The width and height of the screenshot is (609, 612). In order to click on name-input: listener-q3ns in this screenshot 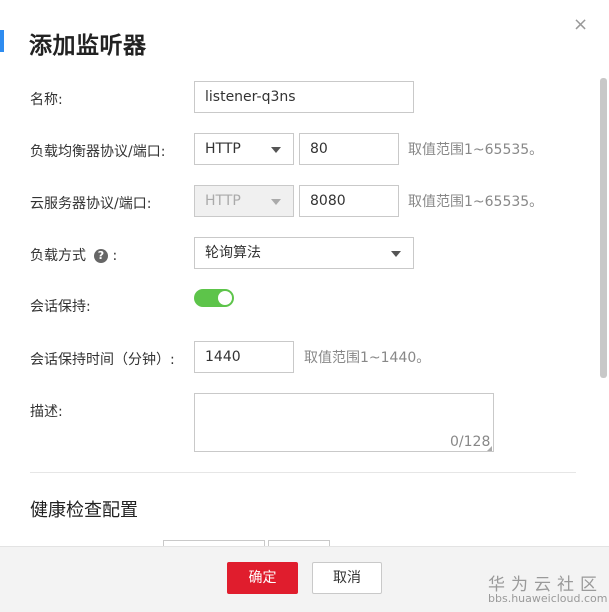, I will do `click(304, 97)`.